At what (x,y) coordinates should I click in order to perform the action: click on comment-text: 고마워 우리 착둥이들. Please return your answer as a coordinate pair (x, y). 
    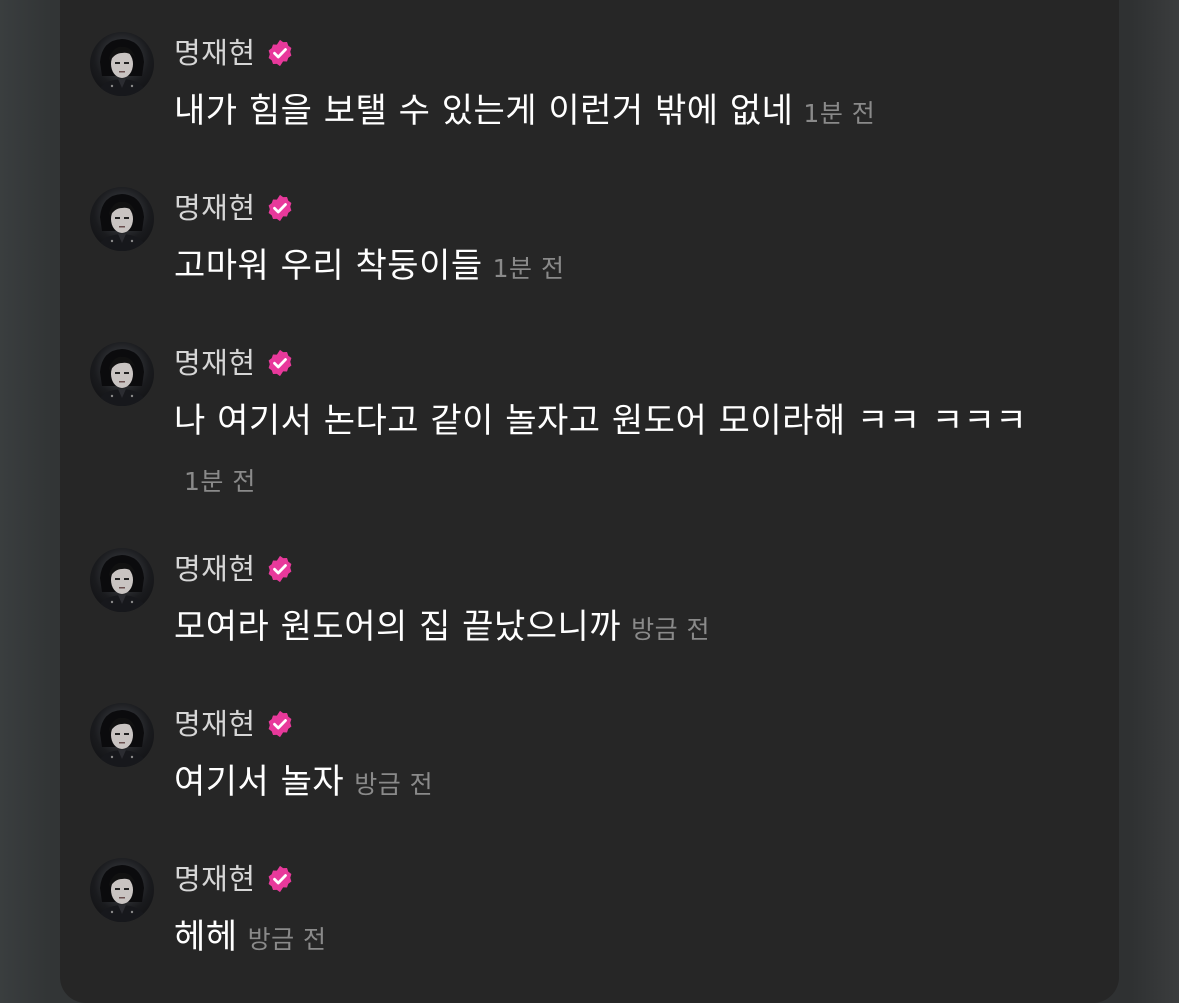
    Looking at the image, I should click on (328, 266).